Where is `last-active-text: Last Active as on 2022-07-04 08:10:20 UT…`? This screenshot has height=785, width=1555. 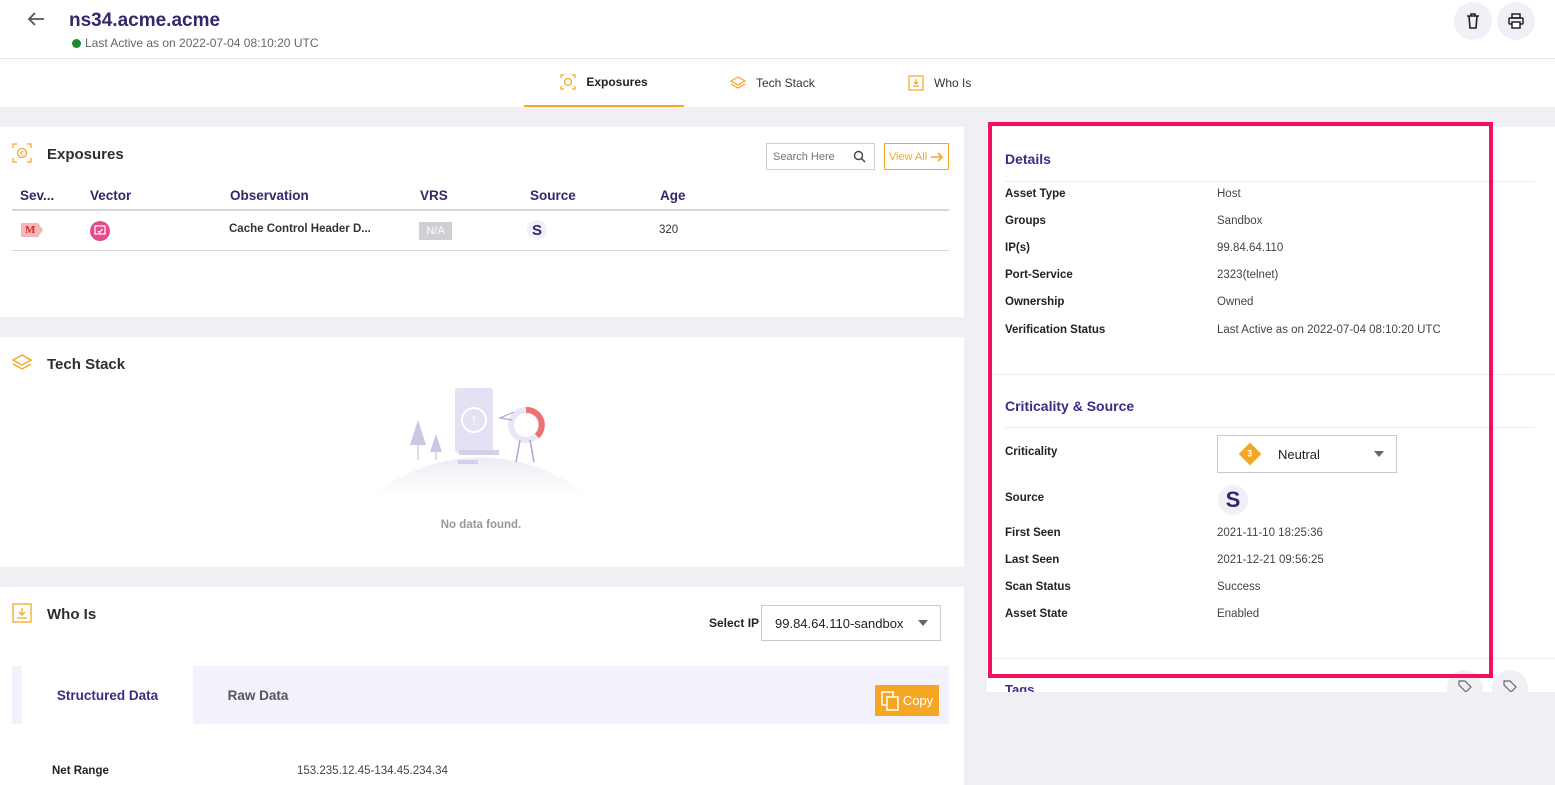 last-active-text: Last Active as on 2022-07-04 08:10:20 UT… is located at coordinates (202, 43).